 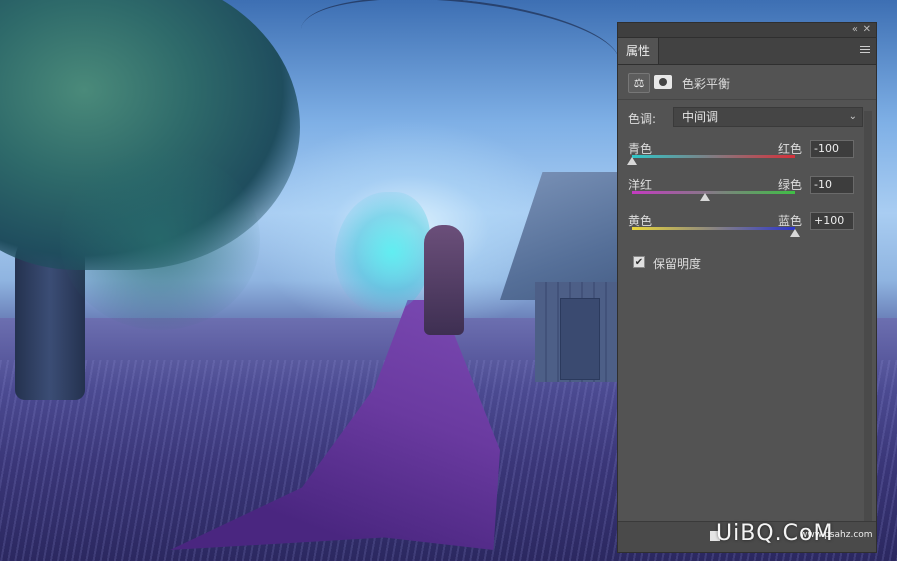 I want to click on tone-row: 色调: 中间调 ⌄, so click(x=745, y=118).